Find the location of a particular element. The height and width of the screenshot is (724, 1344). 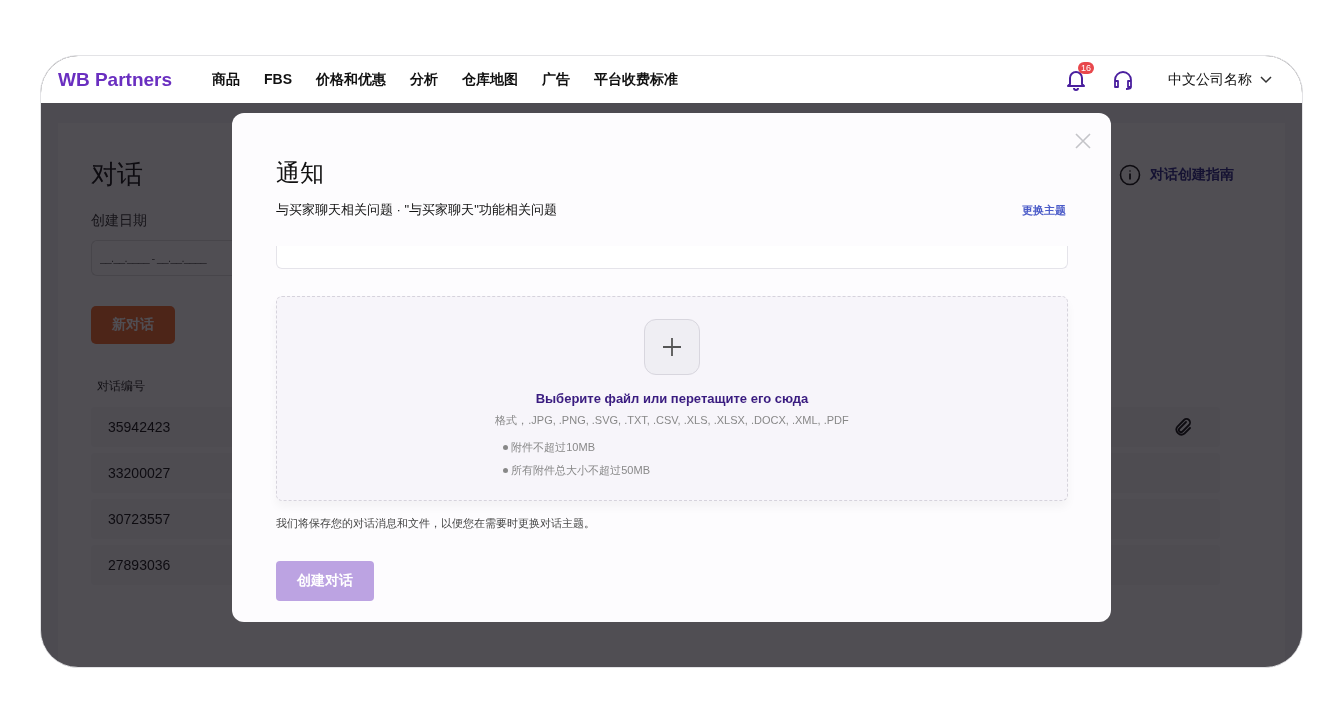

topic-path: 与买家聊天相关问题 · "与买家聊天"功能相关问题 is located at coordinates (416, 210).